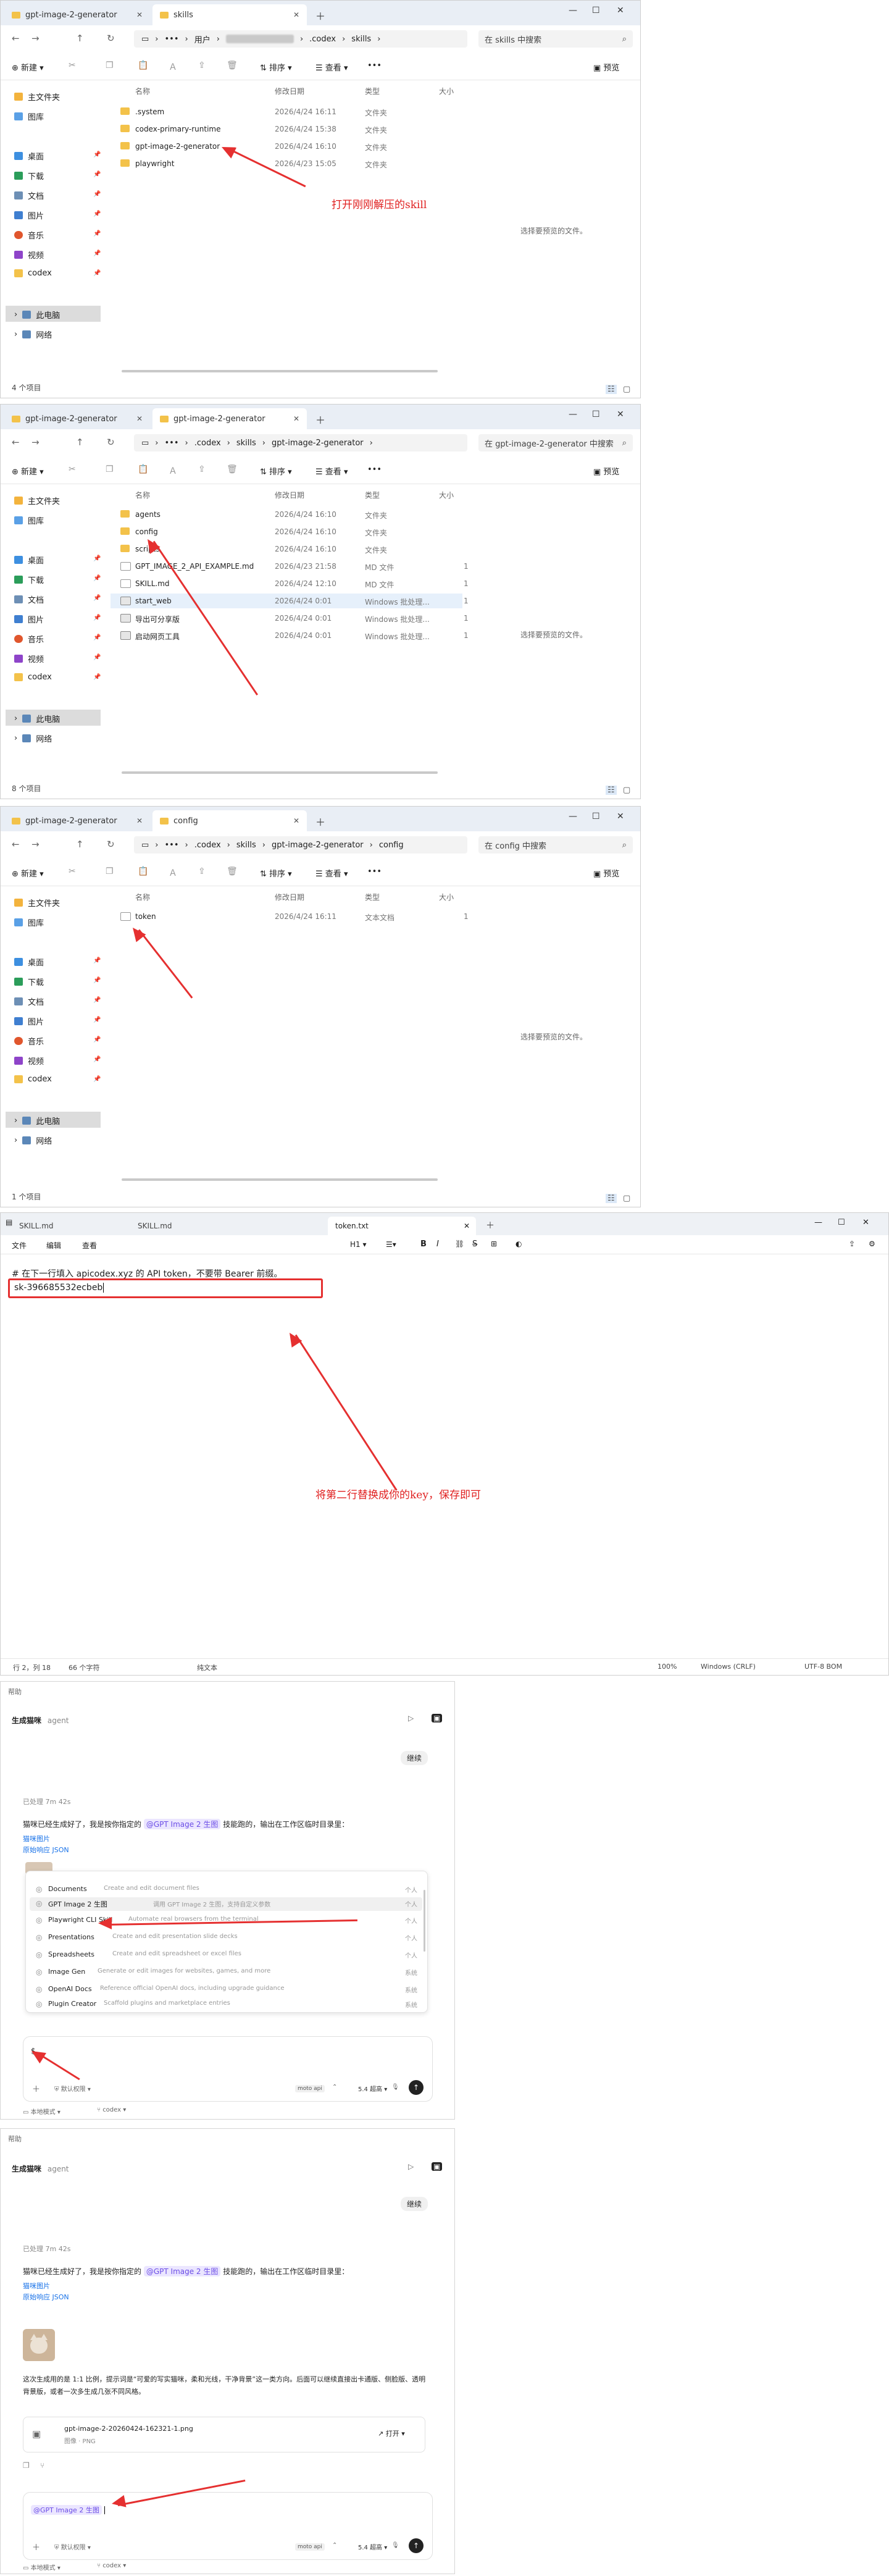 Image resolution: width=889 pixels, height=2576 pixels. I want to click on more-button: •••, so click(374, 469).